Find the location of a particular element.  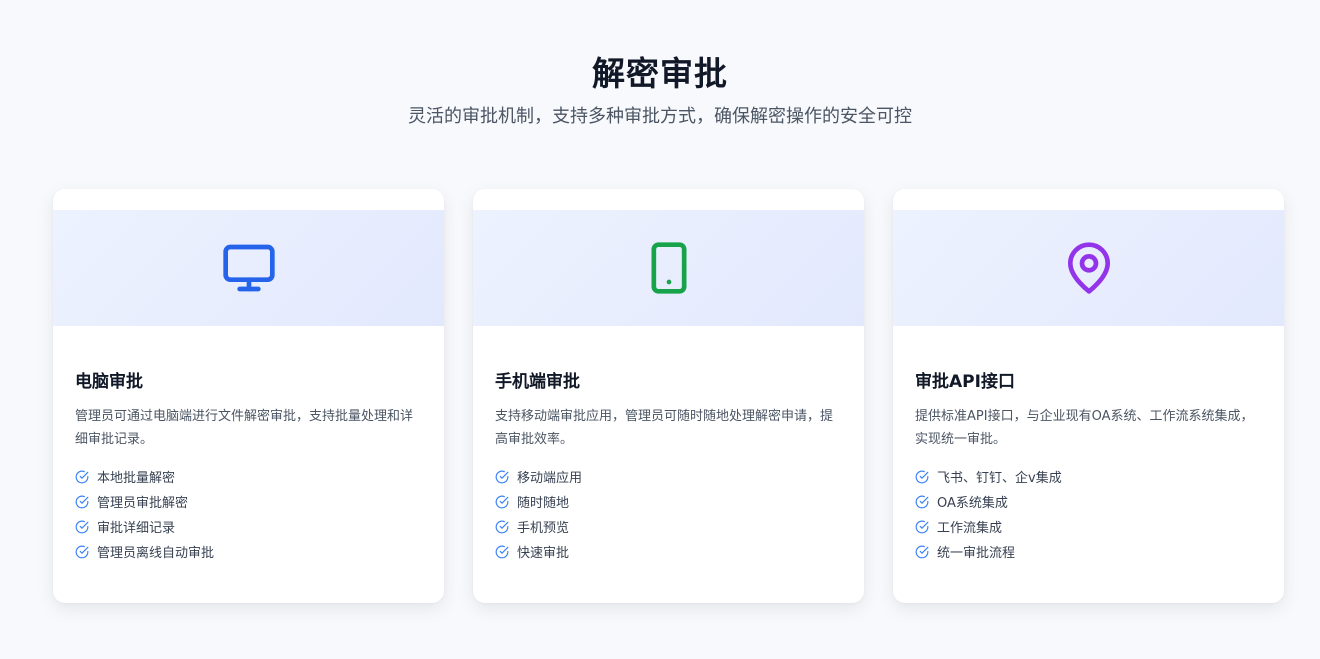

feature-label: 快速审批 is located at coordinates (543, 553).